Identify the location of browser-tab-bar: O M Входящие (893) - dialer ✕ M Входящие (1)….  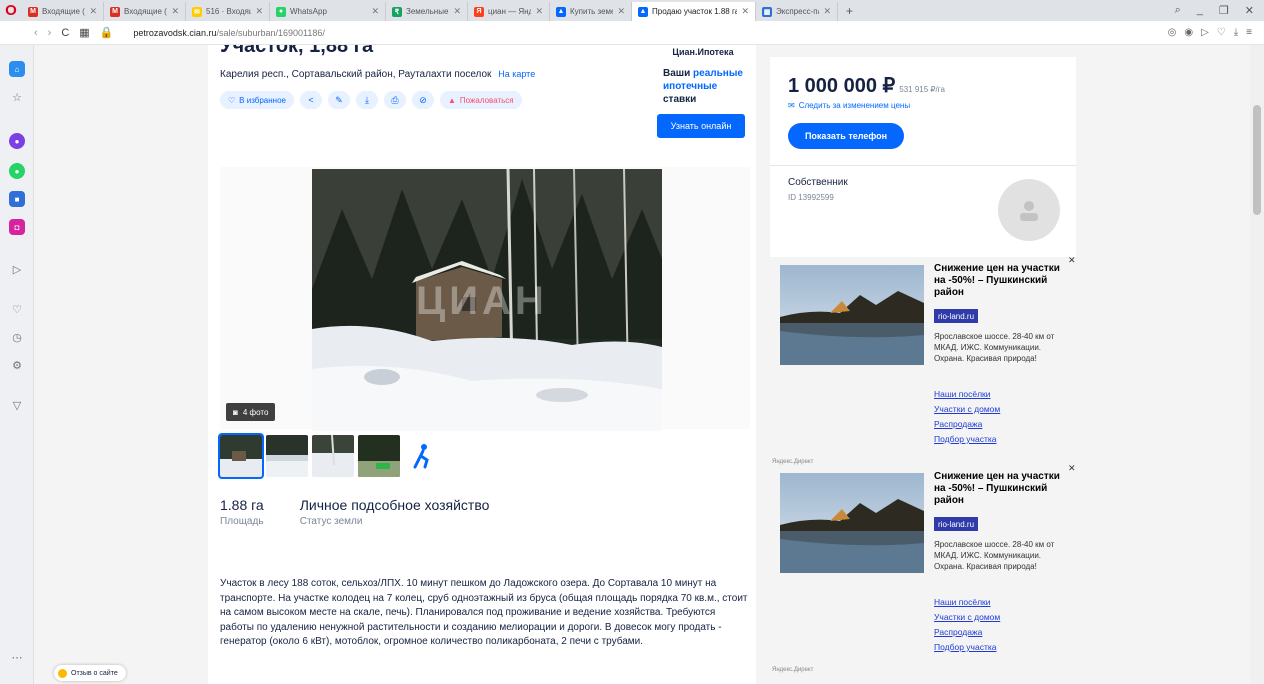
(632, 10).